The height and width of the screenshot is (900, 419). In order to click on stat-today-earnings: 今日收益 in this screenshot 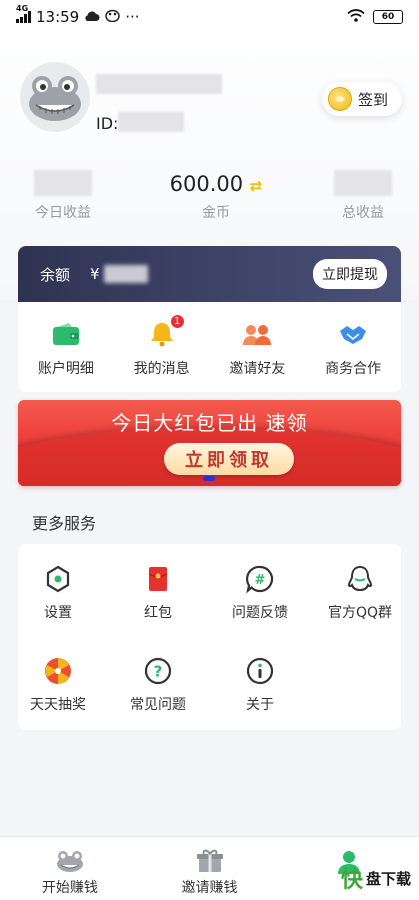, I will do `click(63, 196)`.